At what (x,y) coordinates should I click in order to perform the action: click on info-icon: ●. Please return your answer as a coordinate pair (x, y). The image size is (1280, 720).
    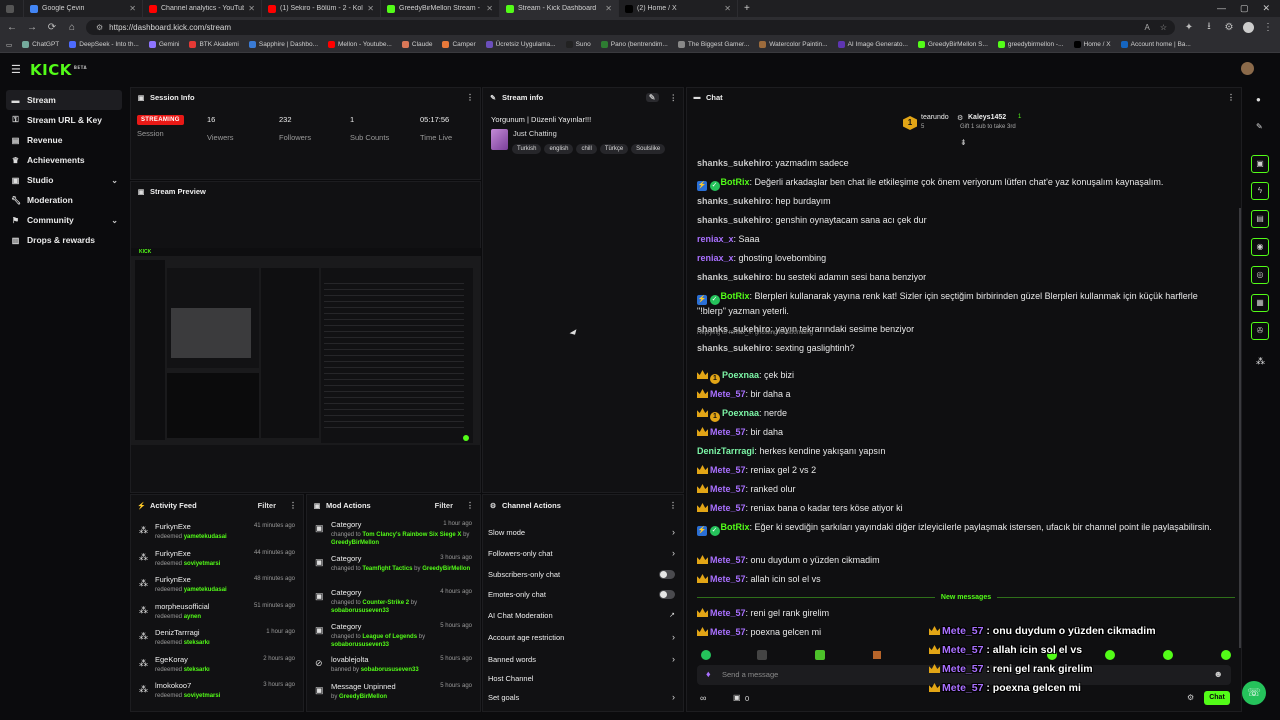
    Looking at the image, I should click on (1258, 99).